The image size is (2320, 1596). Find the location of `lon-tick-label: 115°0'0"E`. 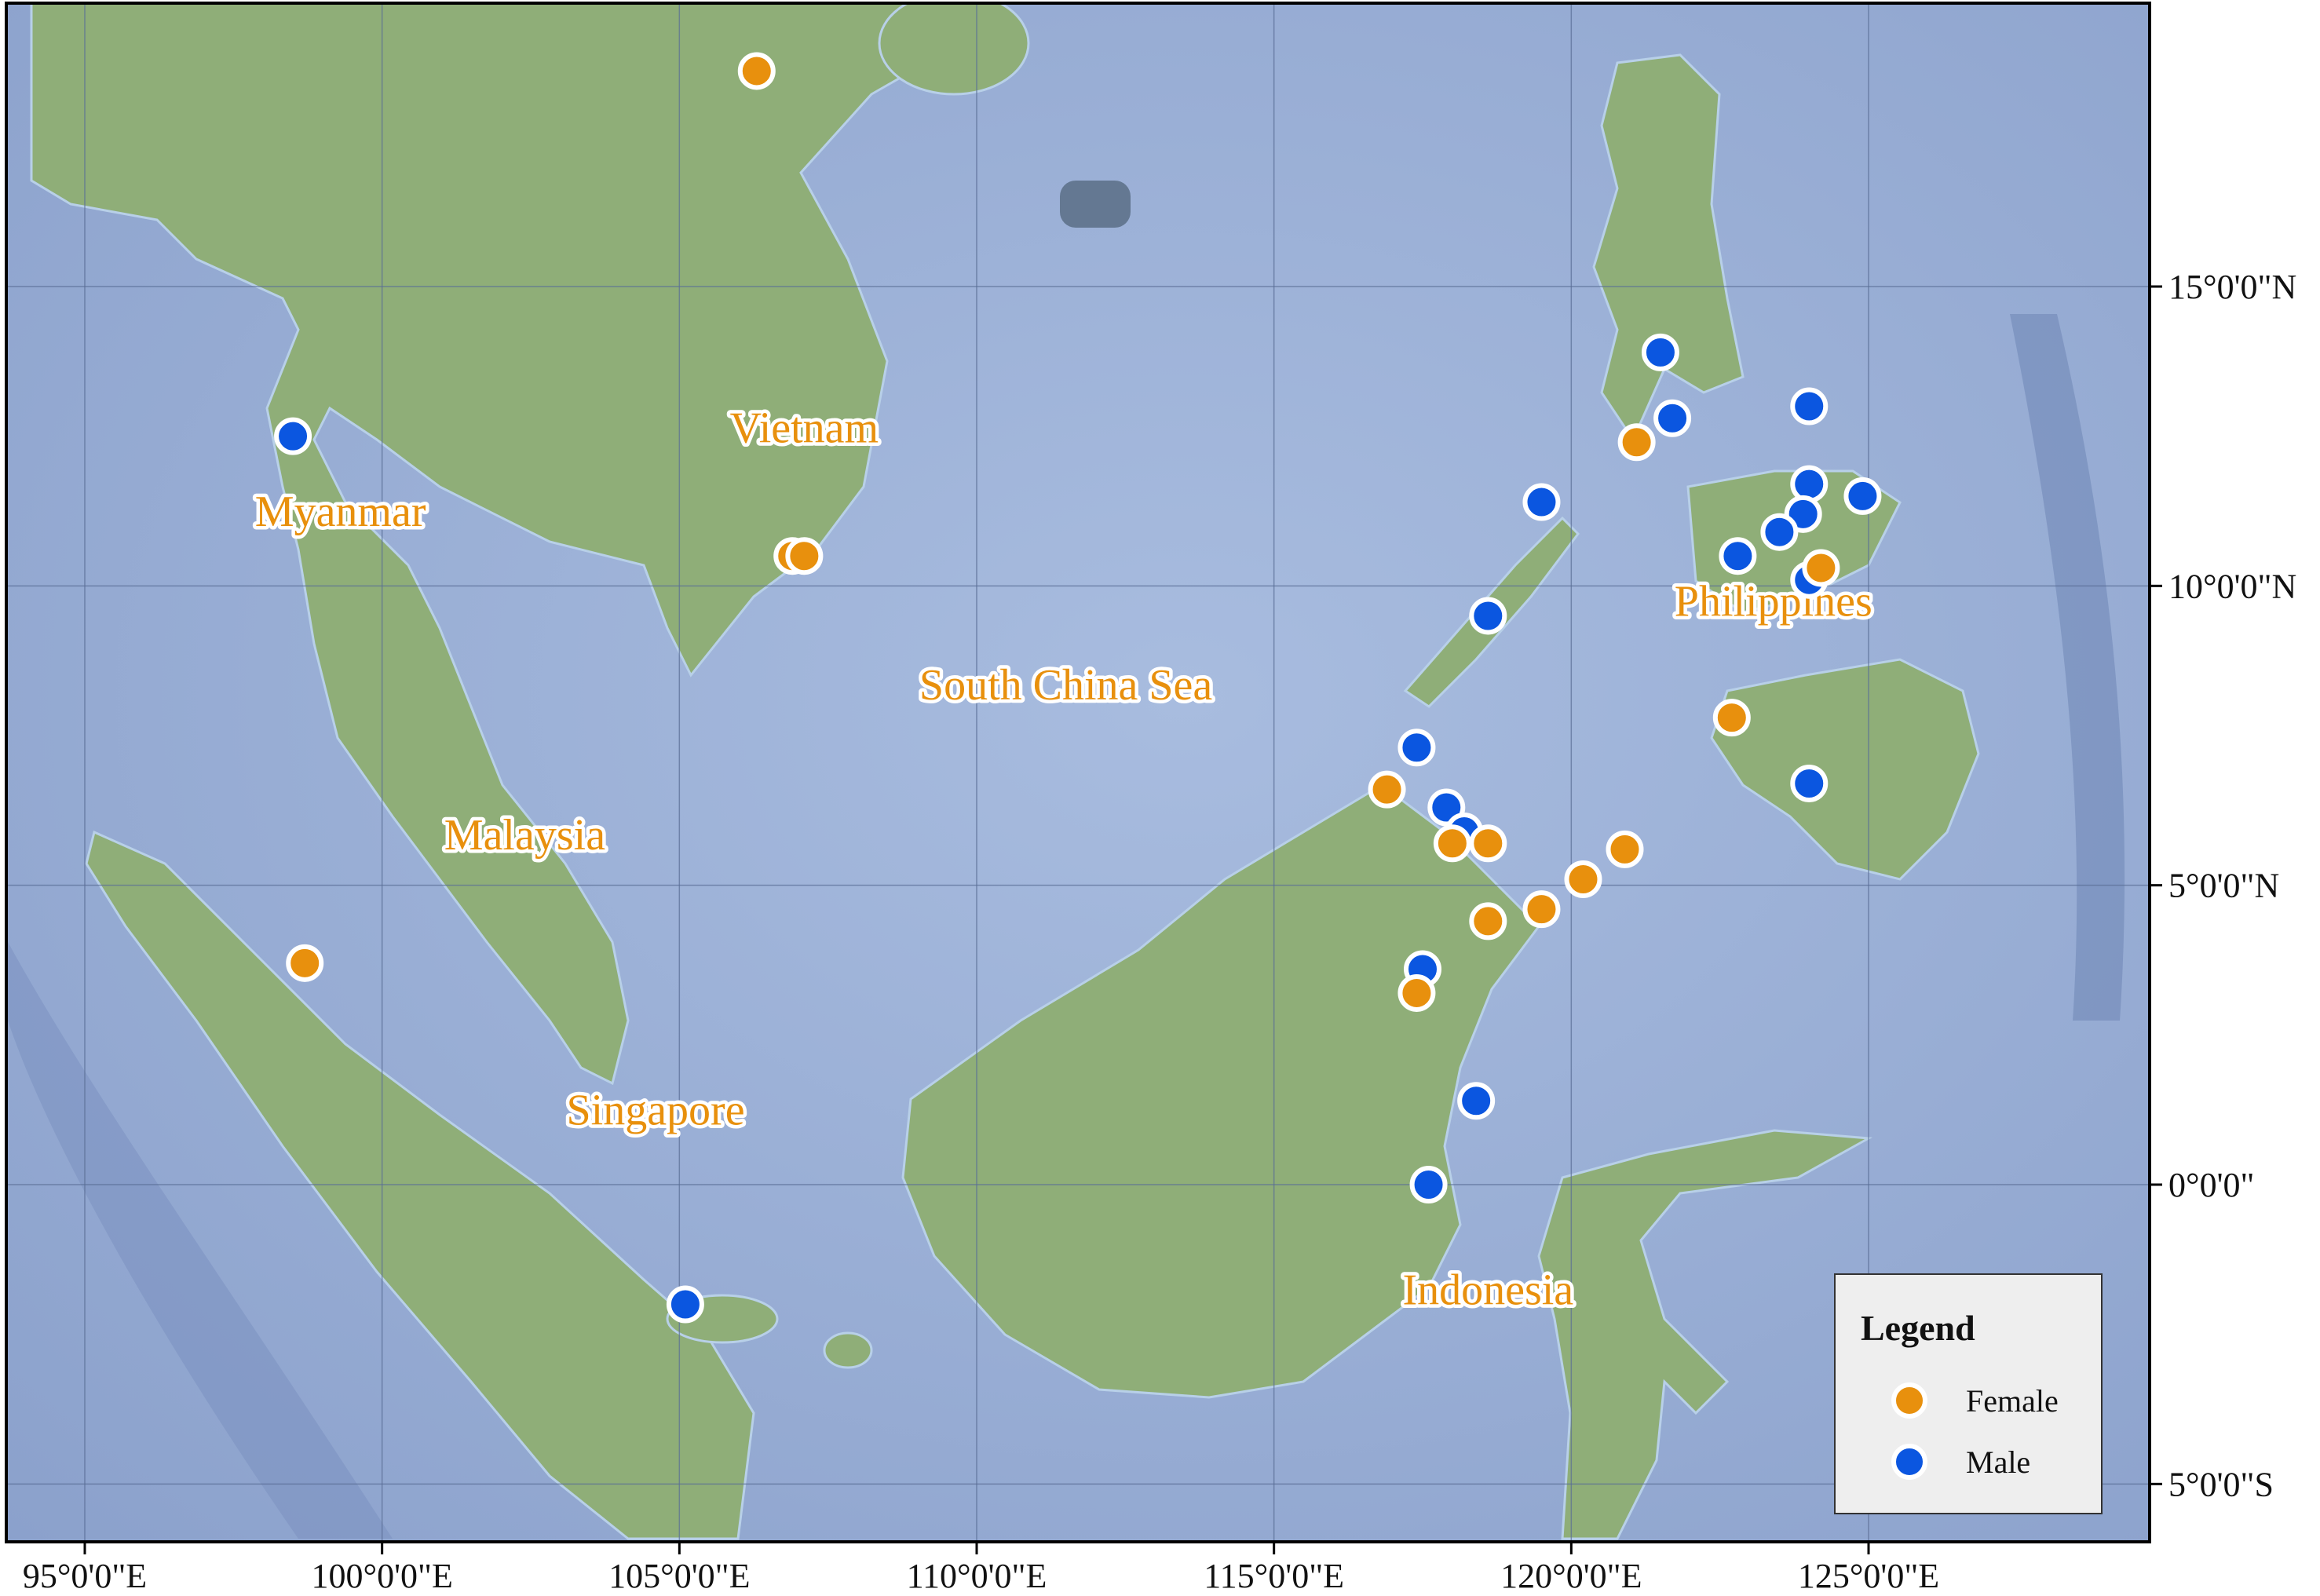

lon-tick-label: 115°0'0"E is located at coordinates (1274, 1576).